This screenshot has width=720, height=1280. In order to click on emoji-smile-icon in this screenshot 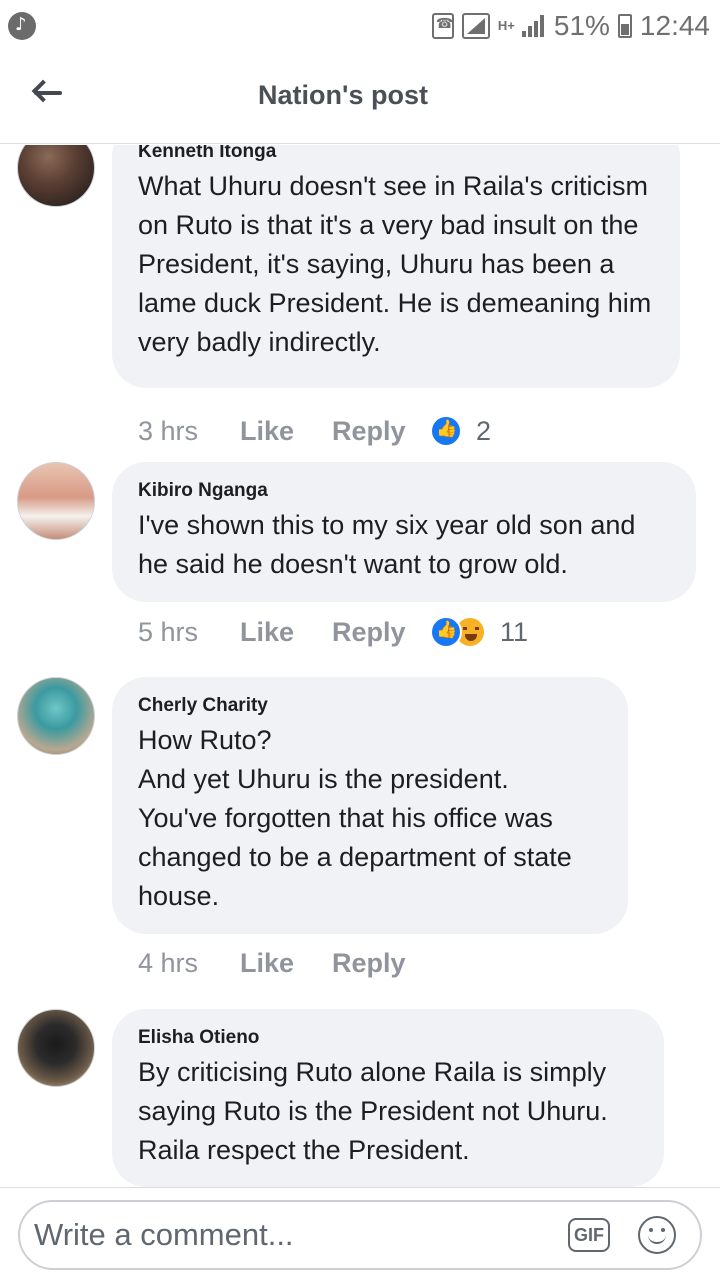, I will do `click(657, 1235)`.